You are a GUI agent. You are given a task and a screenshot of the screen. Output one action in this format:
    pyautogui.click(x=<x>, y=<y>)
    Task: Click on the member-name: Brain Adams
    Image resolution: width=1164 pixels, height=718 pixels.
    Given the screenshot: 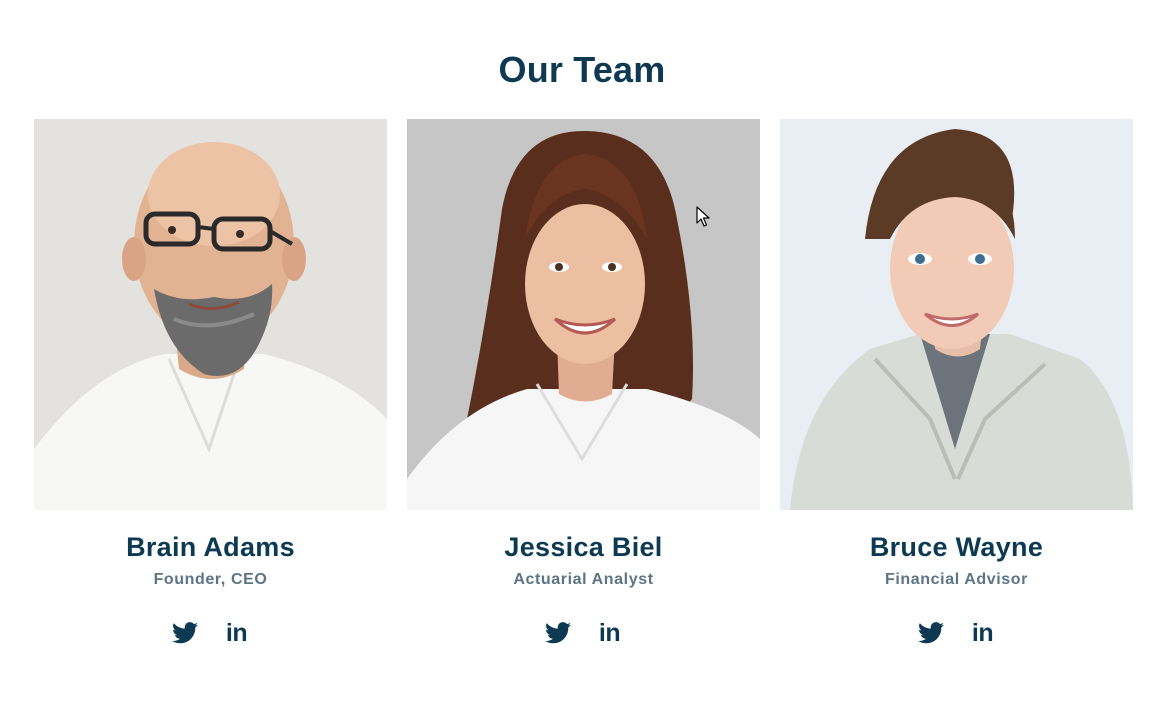 What is the action you would take?
    pyautogui.click(x=210, y=547)
    